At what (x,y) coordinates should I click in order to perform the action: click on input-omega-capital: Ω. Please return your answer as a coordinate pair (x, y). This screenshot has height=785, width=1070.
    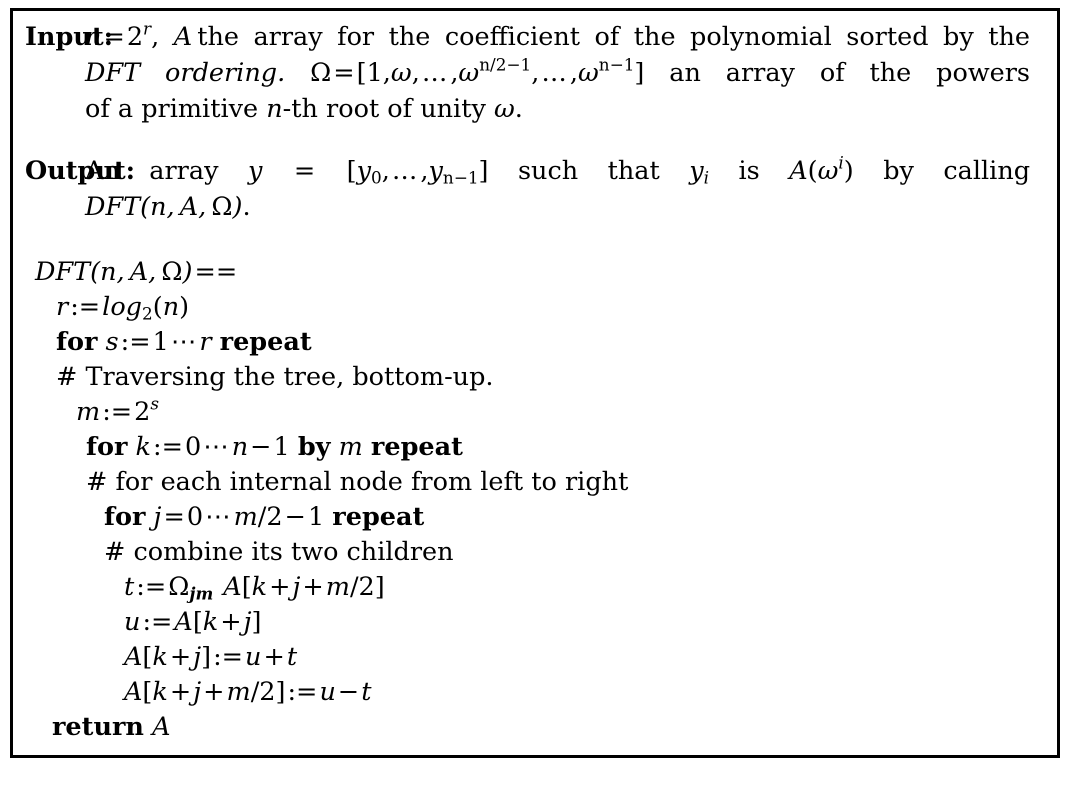
    Looking at the image, I should click on (321, 73).